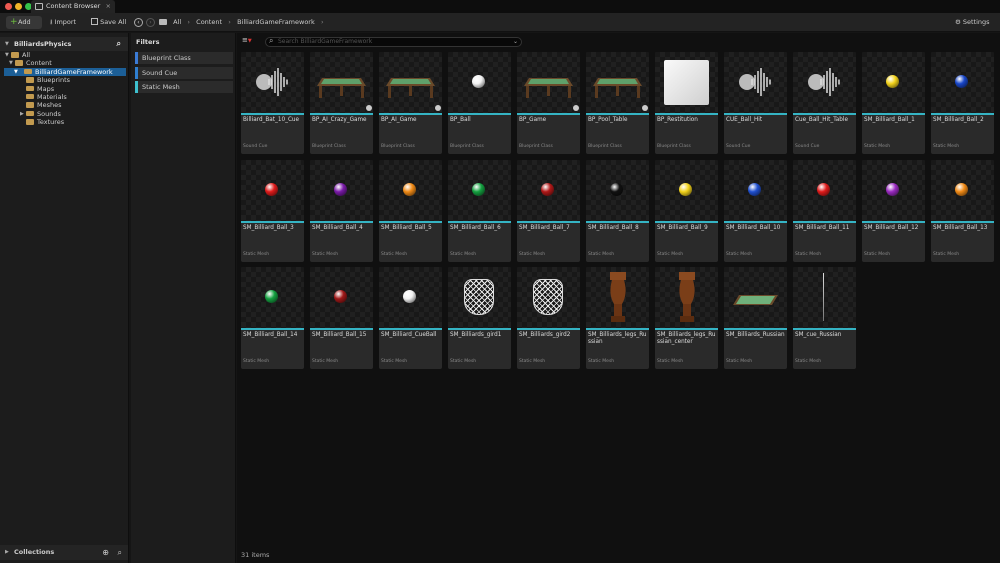 The height and width of the screenshot is (563, 1000). Describe the element at coordinates (184, 73) in the screenshot. I see `filter-sound-cue: Sound Cue` at that location.